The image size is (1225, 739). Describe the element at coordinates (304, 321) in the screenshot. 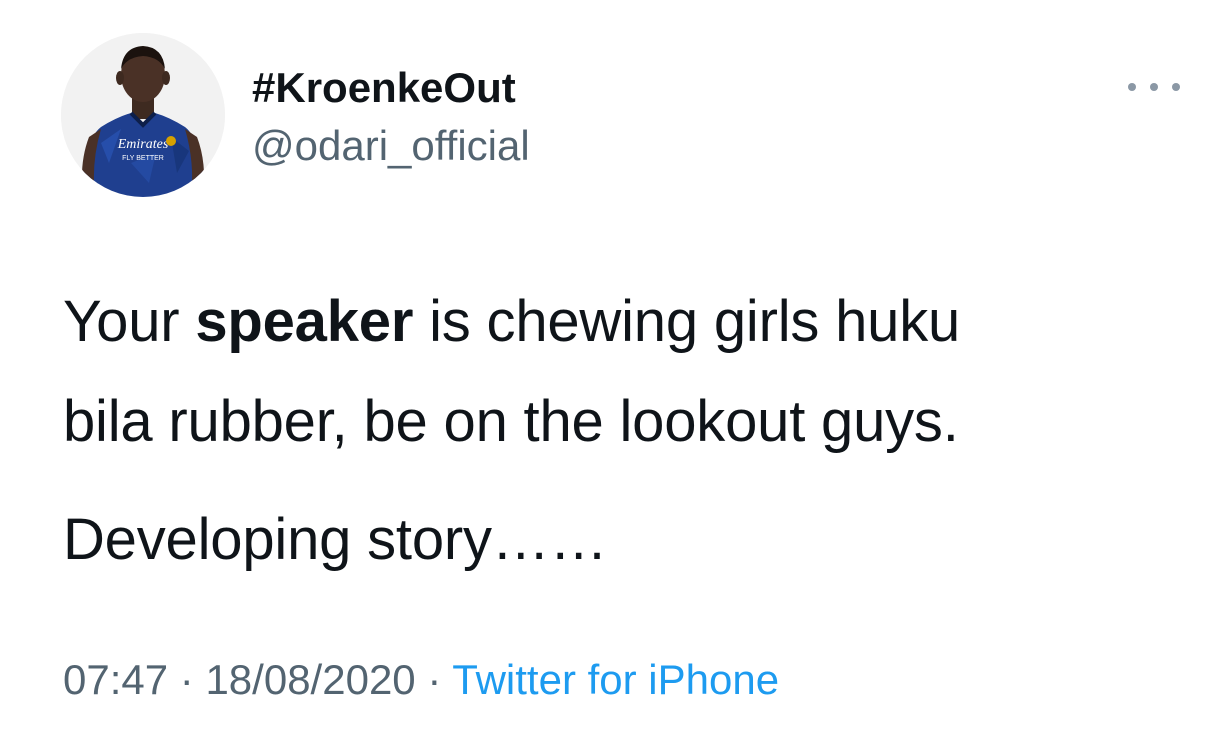

I see `tweet-bold-word: speaker` at that location.